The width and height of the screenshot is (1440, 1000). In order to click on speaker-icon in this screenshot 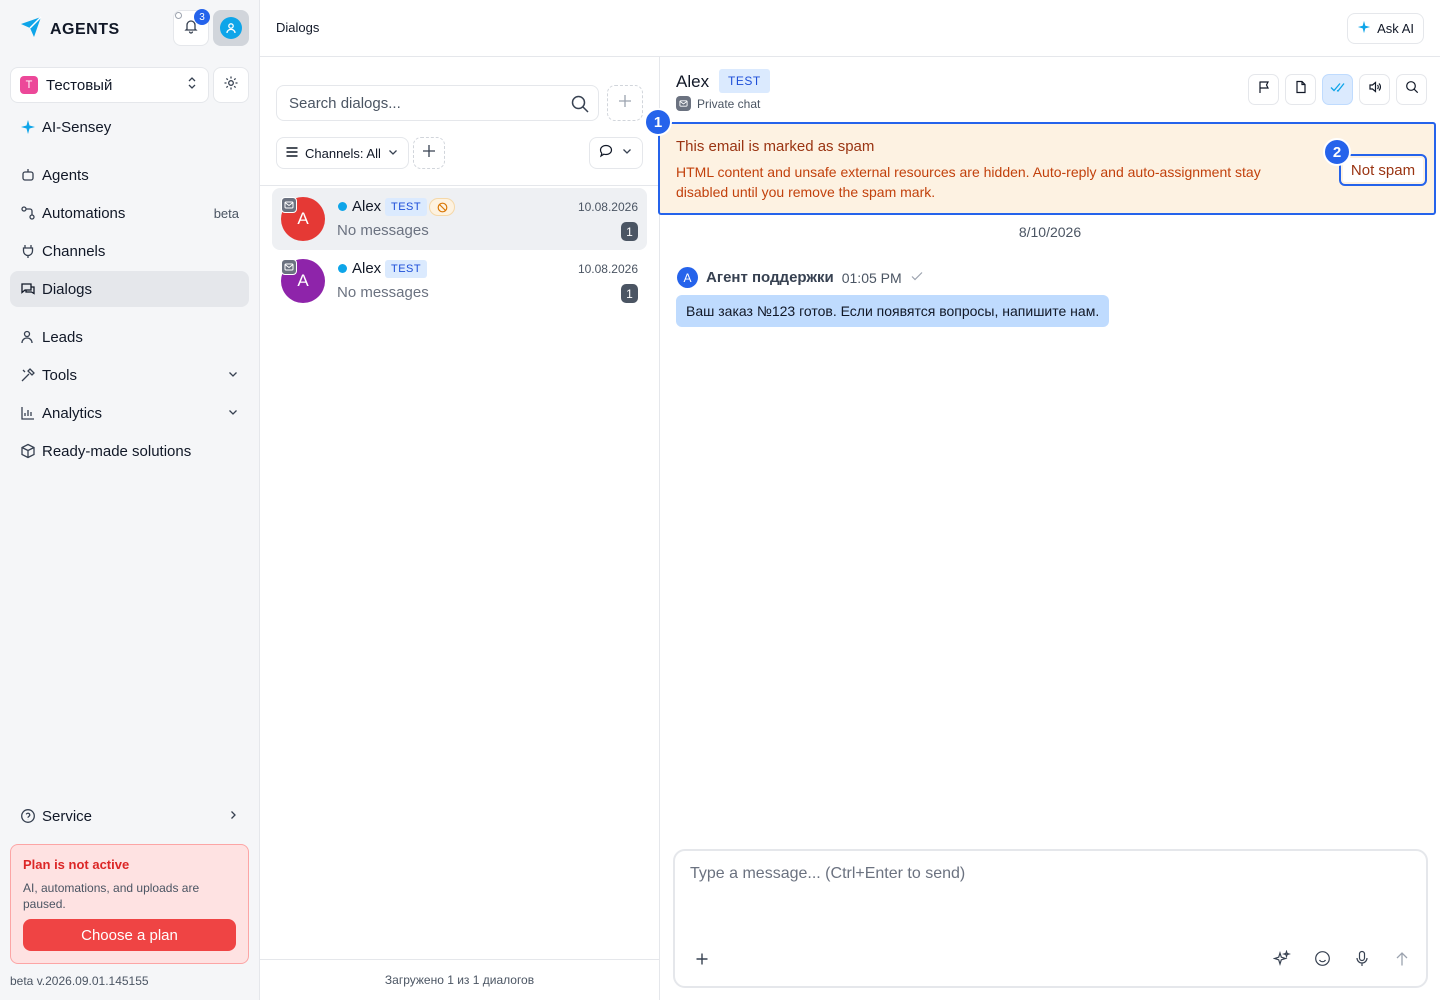, I will do `click(1375, 89)`.